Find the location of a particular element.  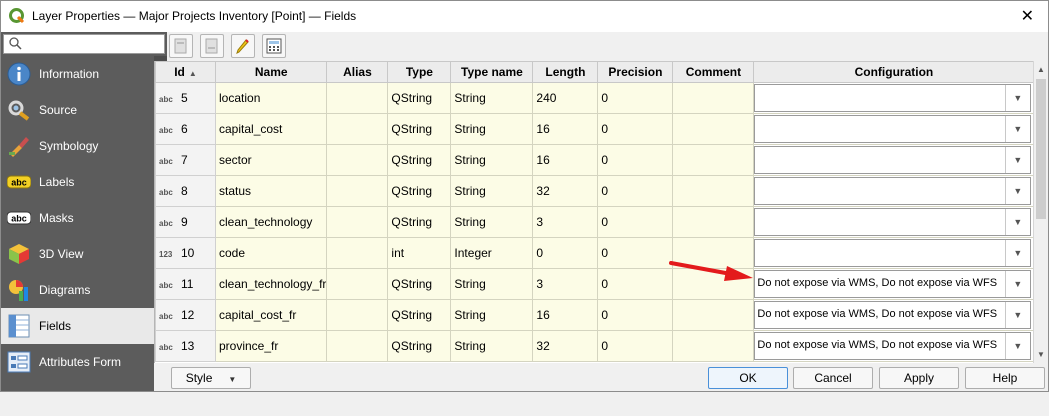

new-field-button is located at coordinates (181, 46).